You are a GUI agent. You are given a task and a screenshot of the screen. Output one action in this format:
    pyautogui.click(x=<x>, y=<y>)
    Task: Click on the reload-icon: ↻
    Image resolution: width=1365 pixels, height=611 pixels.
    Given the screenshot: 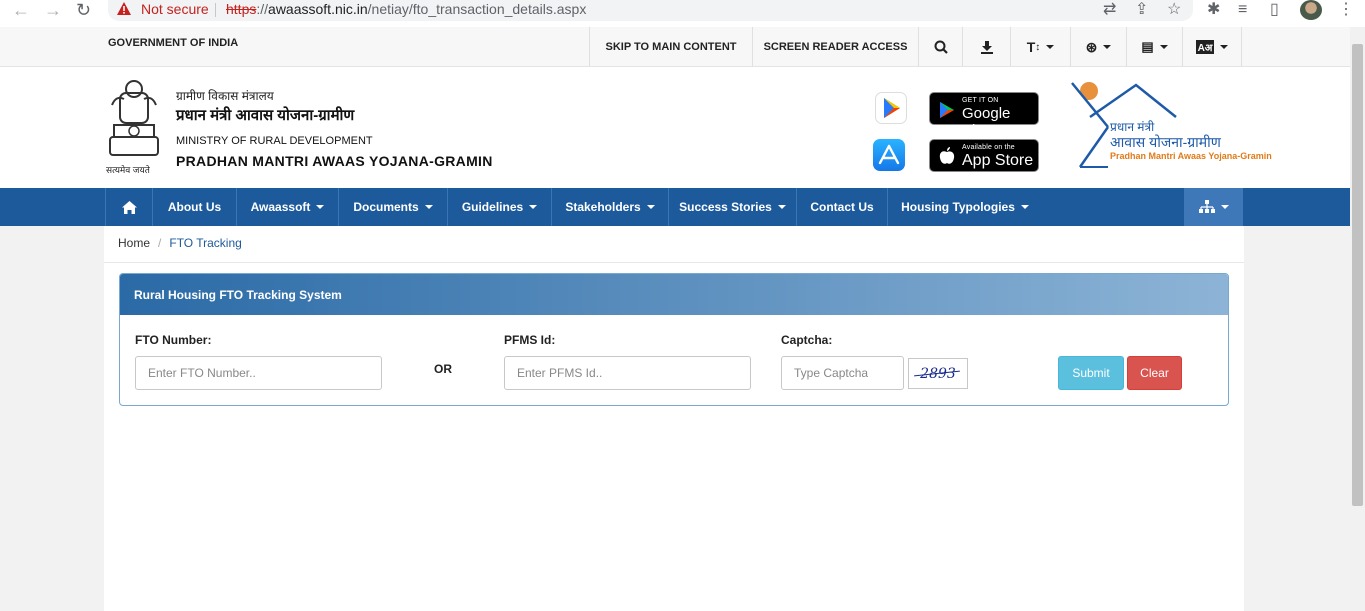 What is the action you would take?
    pyautogui.click(x=83, y=10)
    